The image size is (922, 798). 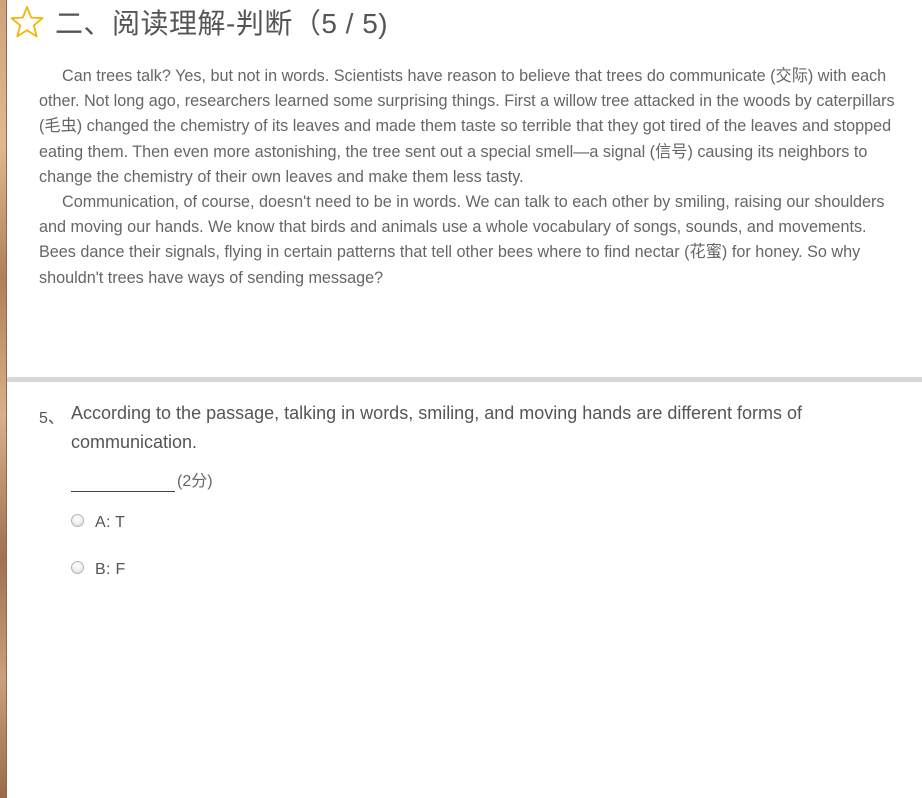 I want to click on question-number: 5、, so click(x=51, y=418).